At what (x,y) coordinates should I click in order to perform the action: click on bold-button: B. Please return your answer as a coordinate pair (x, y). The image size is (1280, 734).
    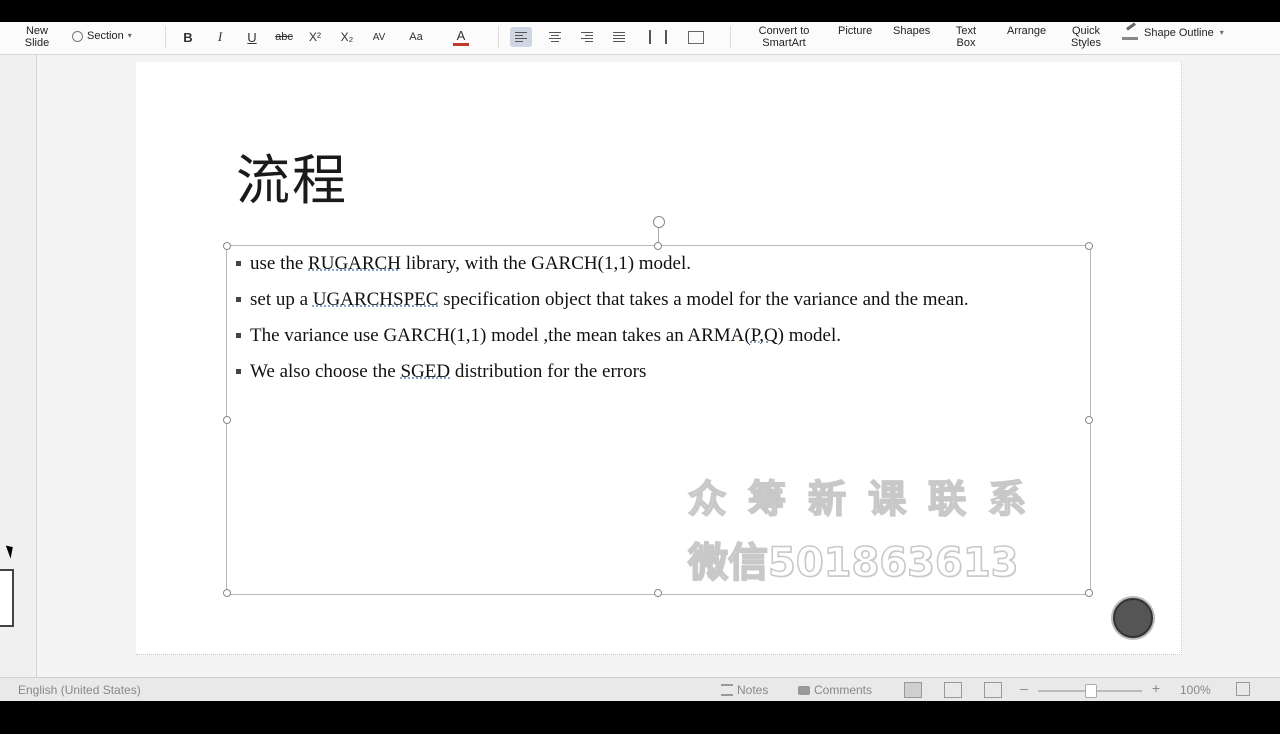
    Looking at the image, I should click on (188, 37).